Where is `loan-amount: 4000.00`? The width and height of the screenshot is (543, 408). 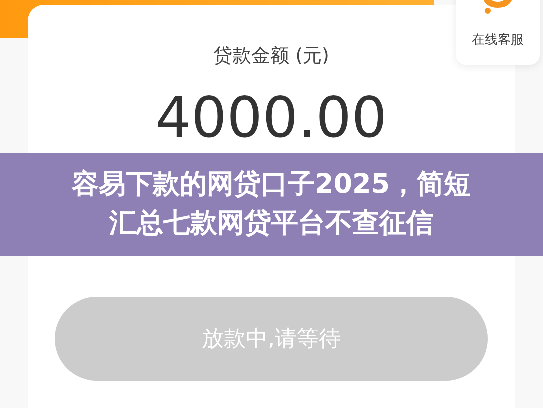 loan-amount: 4000.00 is located at coordinates (272, 119).